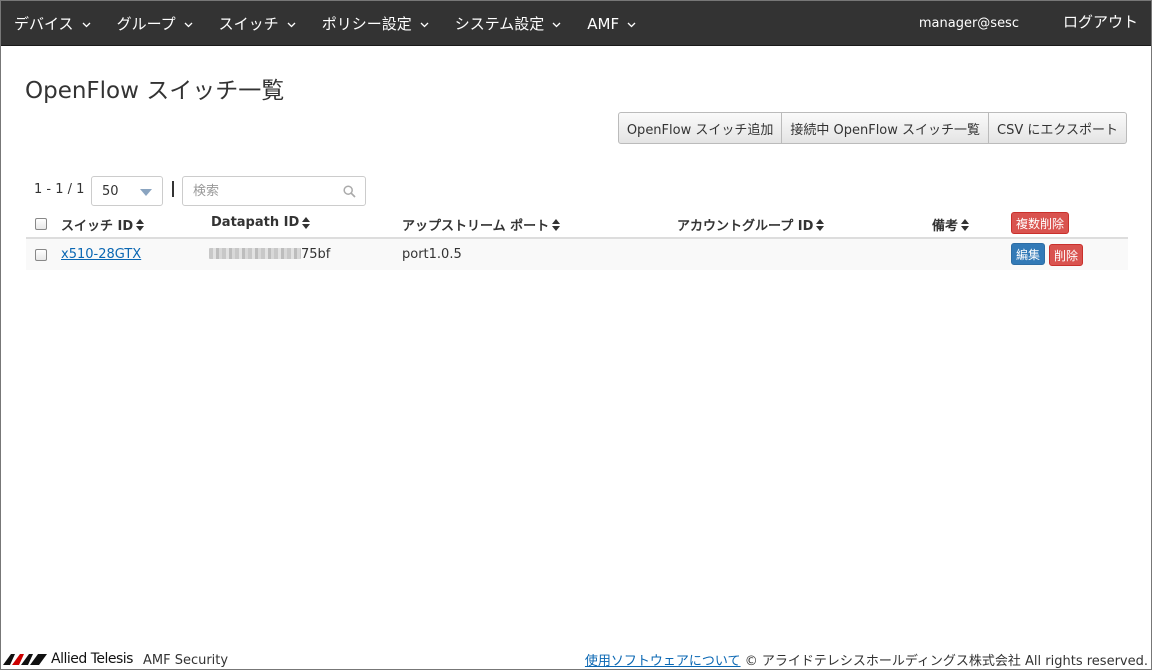 The width and height of the screenshot is (1152, 670). Describe the element at coordinates (41, 255) in the screenshot. I see `row-checkbox` at that location.